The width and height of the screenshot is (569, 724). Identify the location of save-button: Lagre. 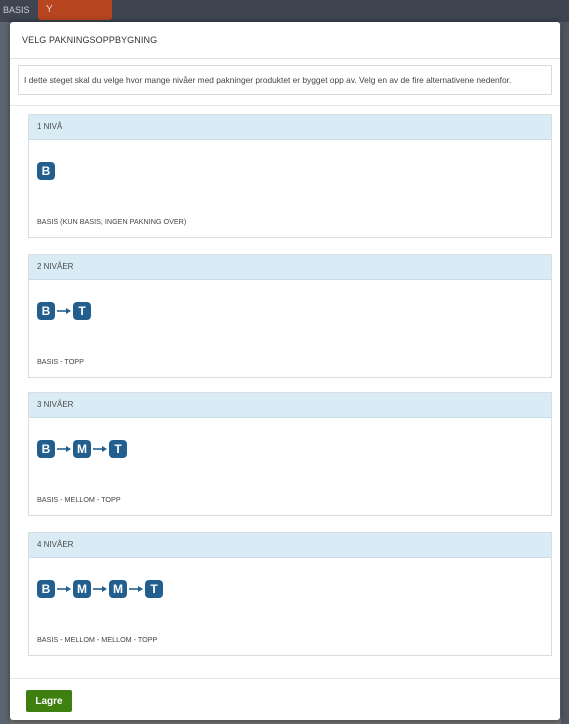
(49, 701).